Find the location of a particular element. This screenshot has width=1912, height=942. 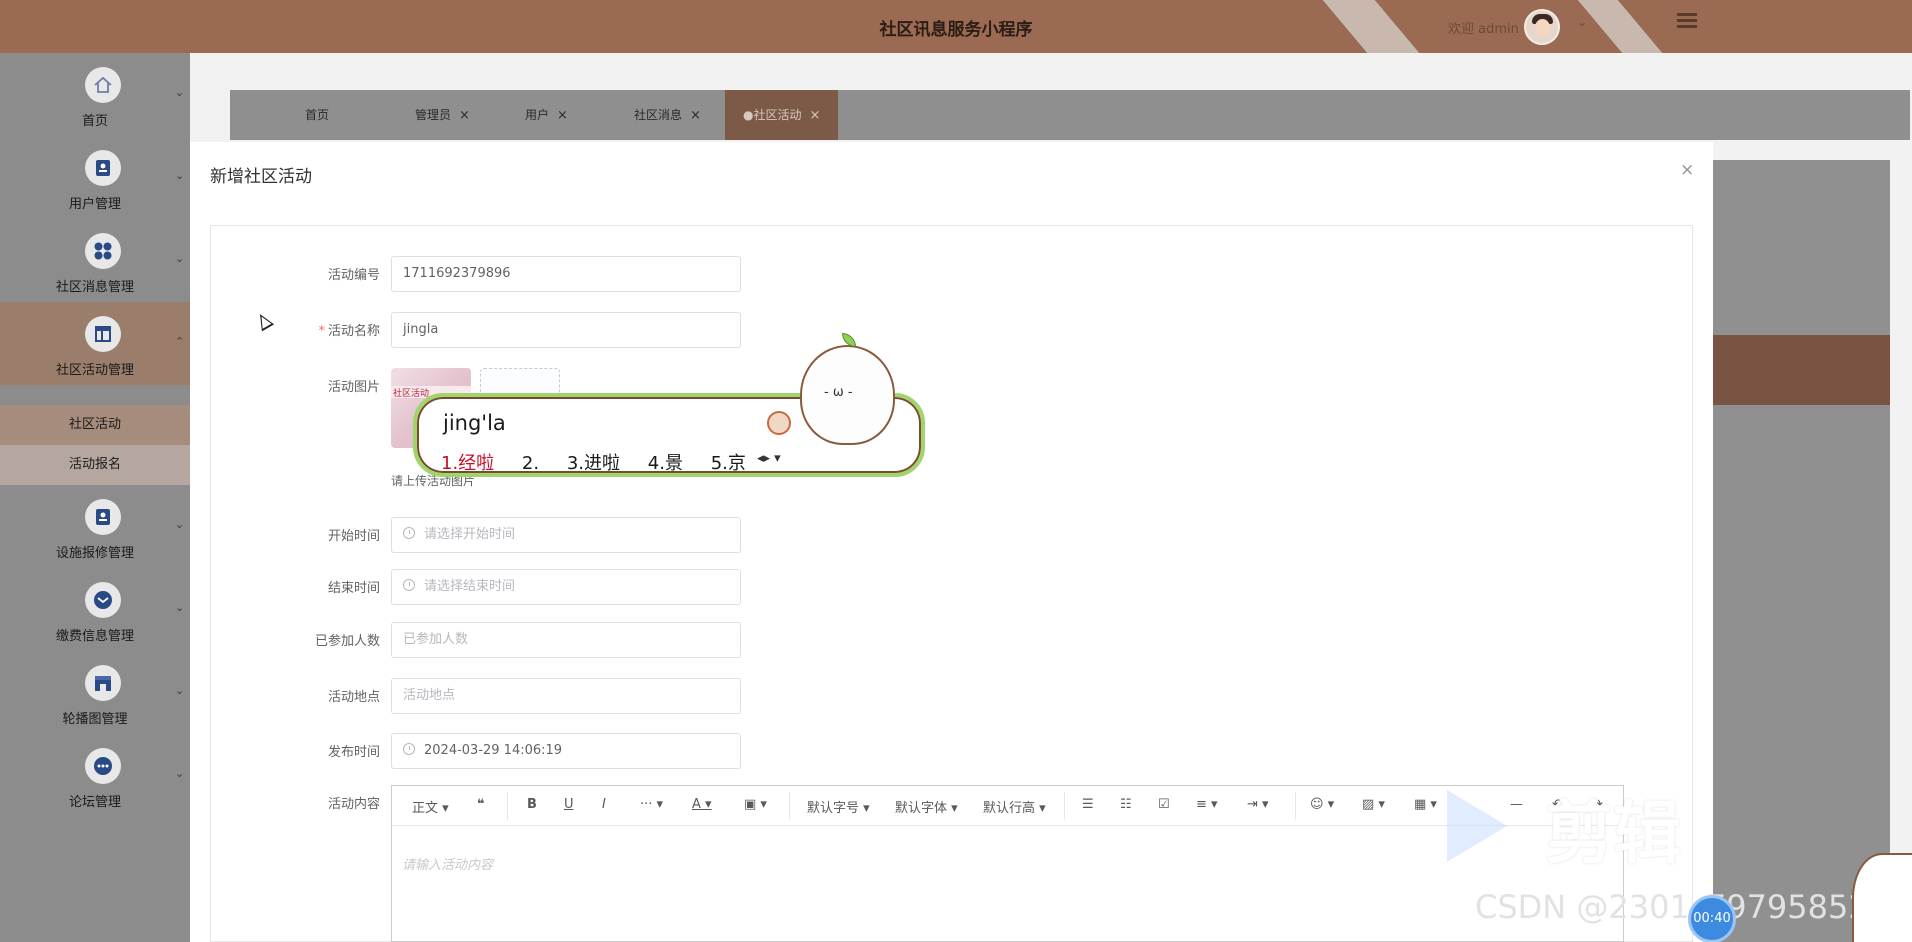

ime-candidate: 3.进啦 is located at coordinates (593, 463).